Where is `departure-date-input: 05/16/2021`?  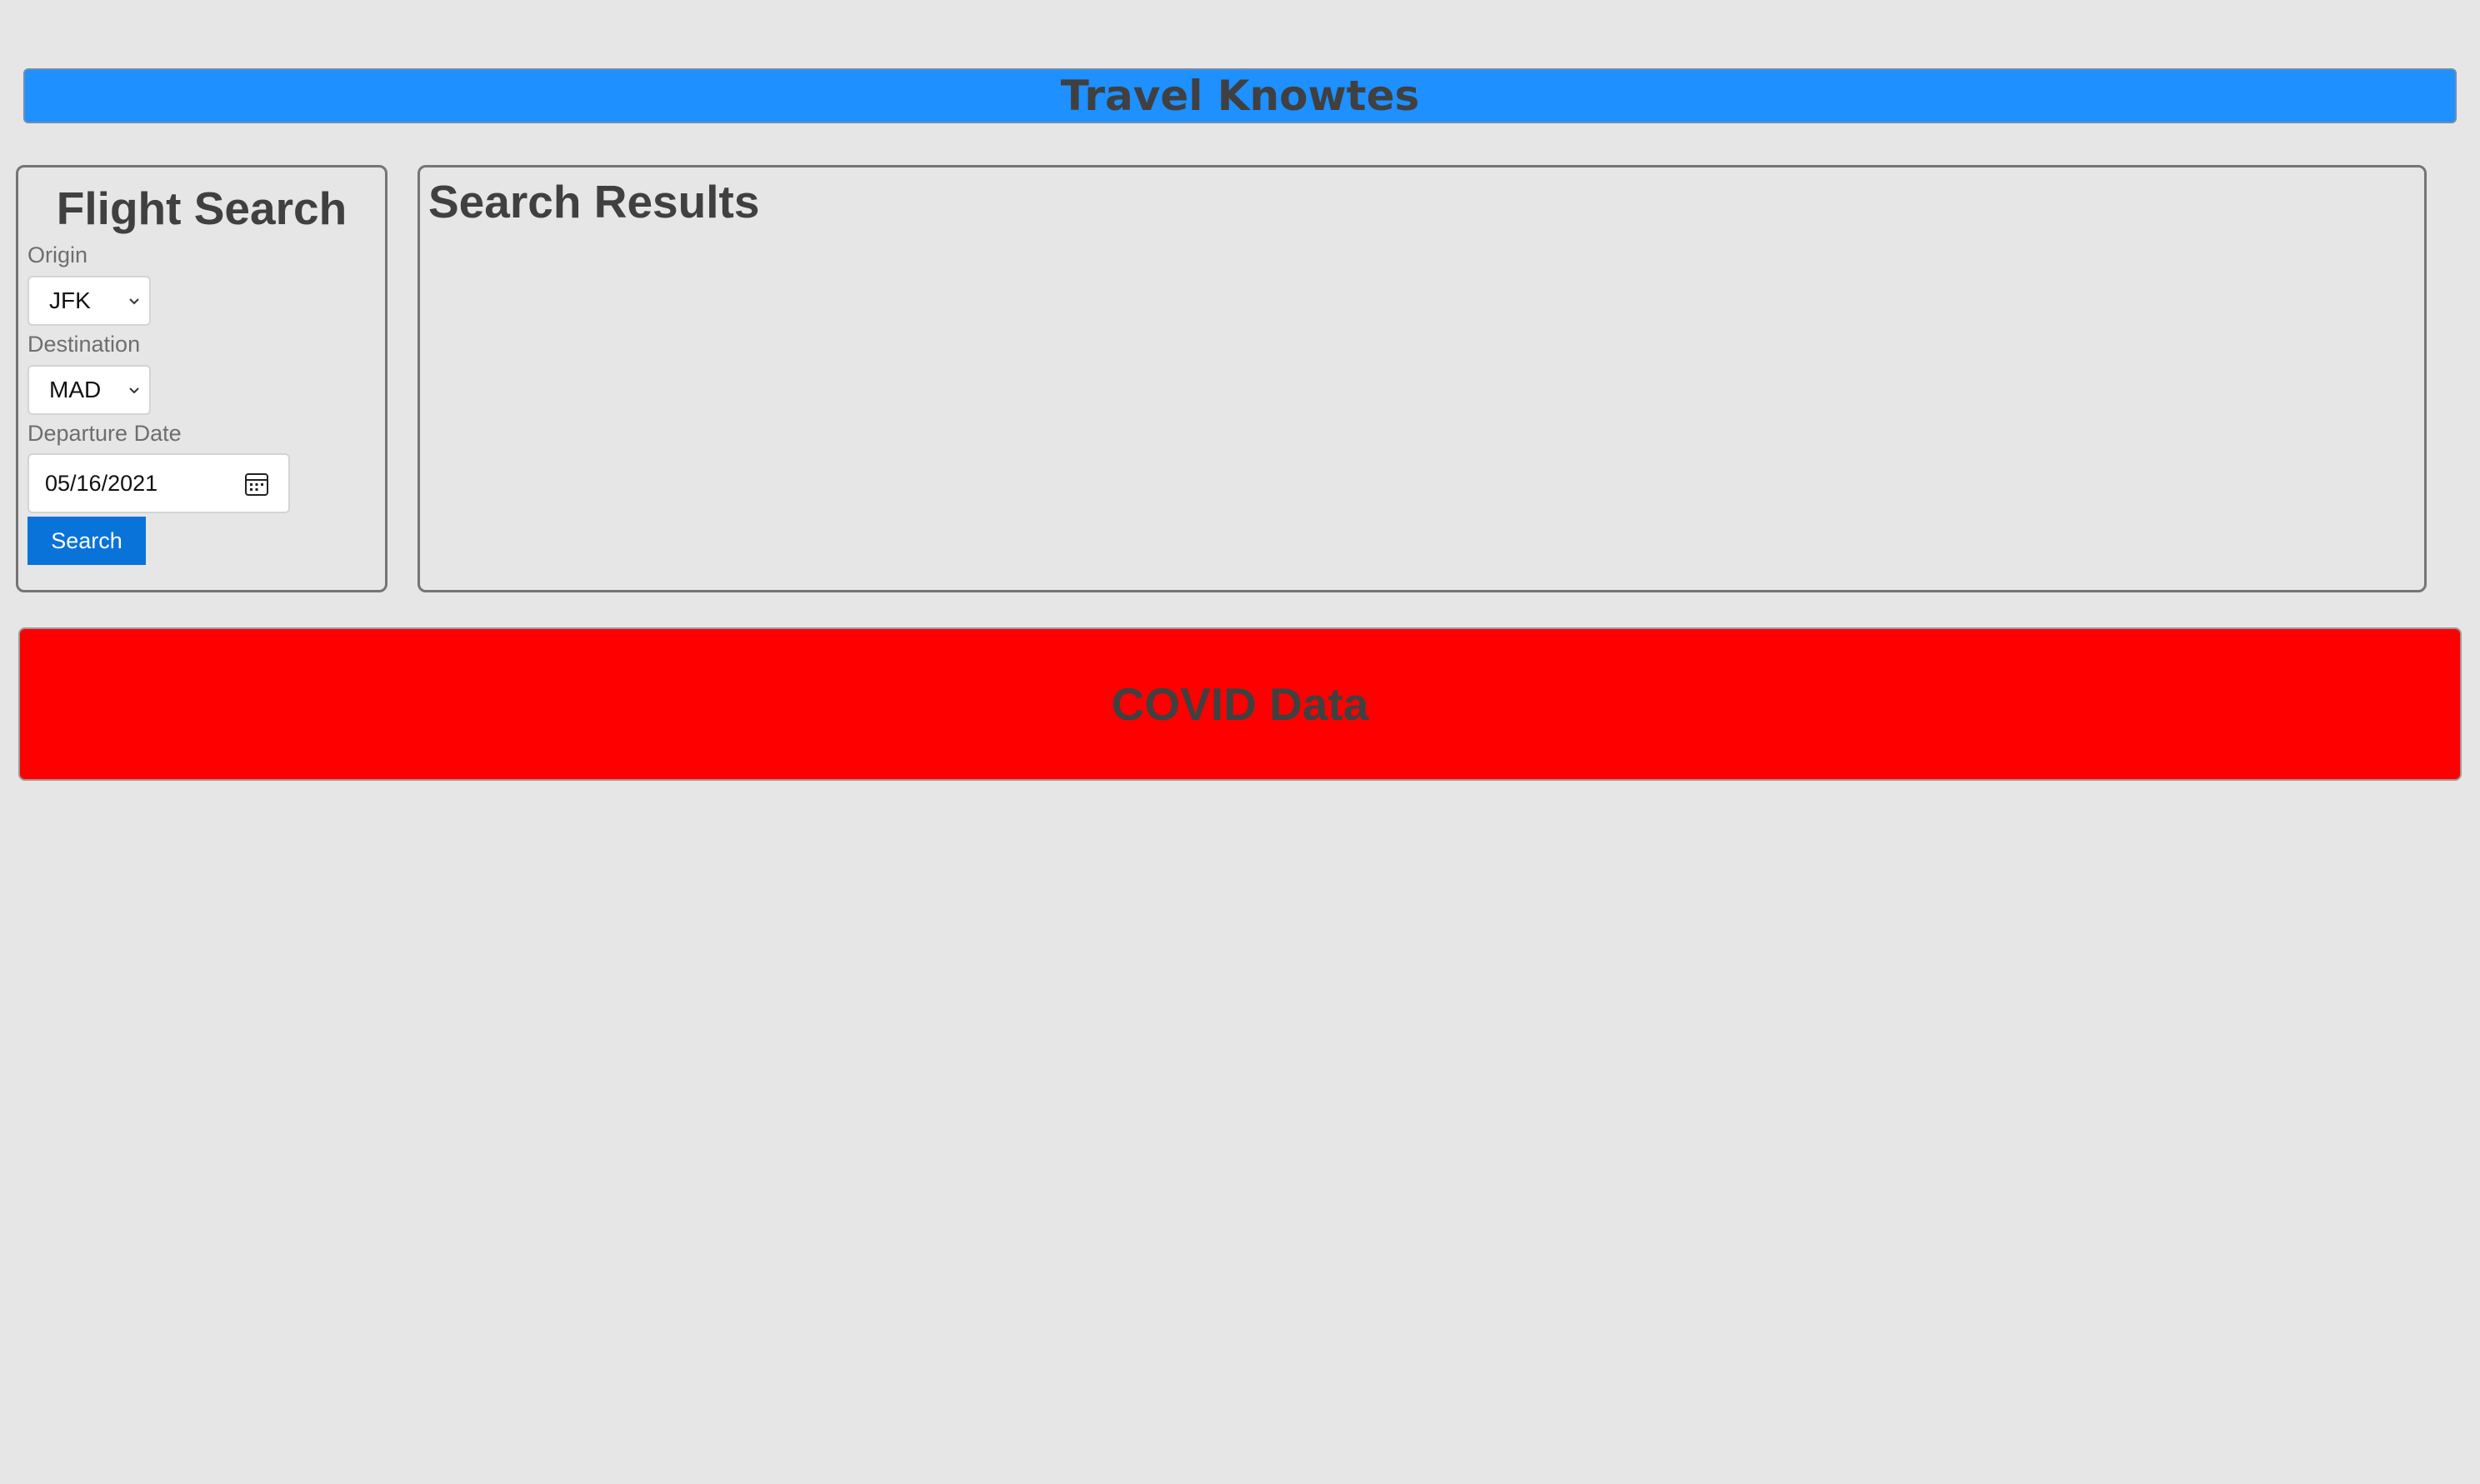
departure-date-input: 05/16/2021 is located at coordinates (159, 483).